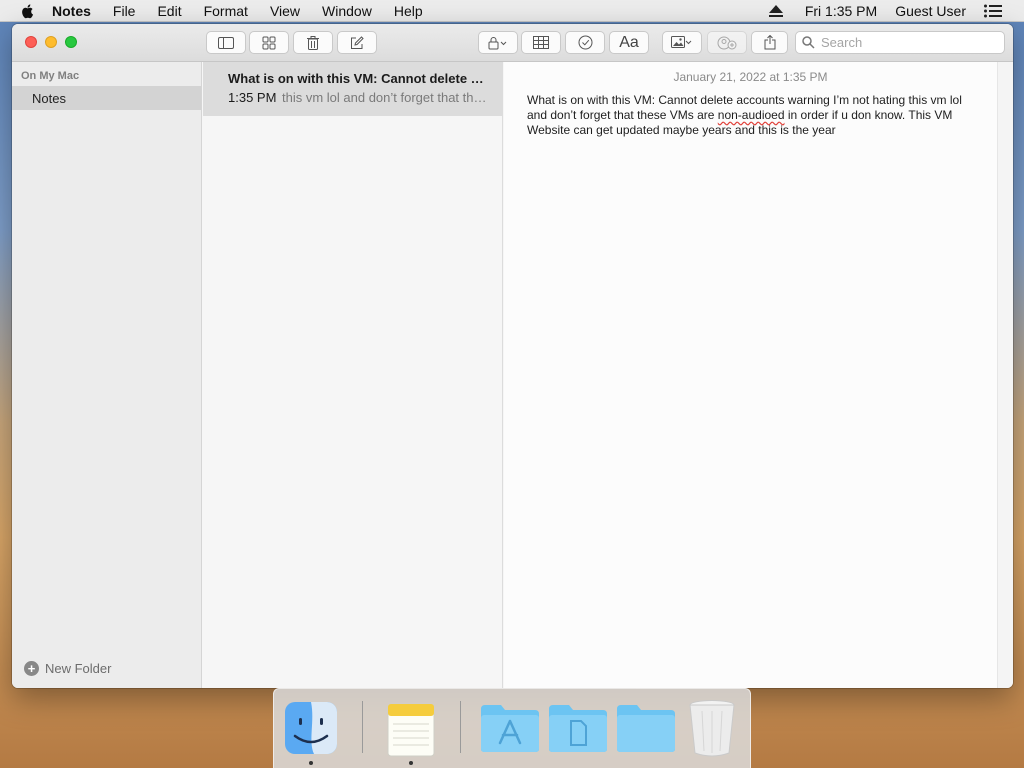  I want to click on checkmark-circle-icon, so click(585, 42).